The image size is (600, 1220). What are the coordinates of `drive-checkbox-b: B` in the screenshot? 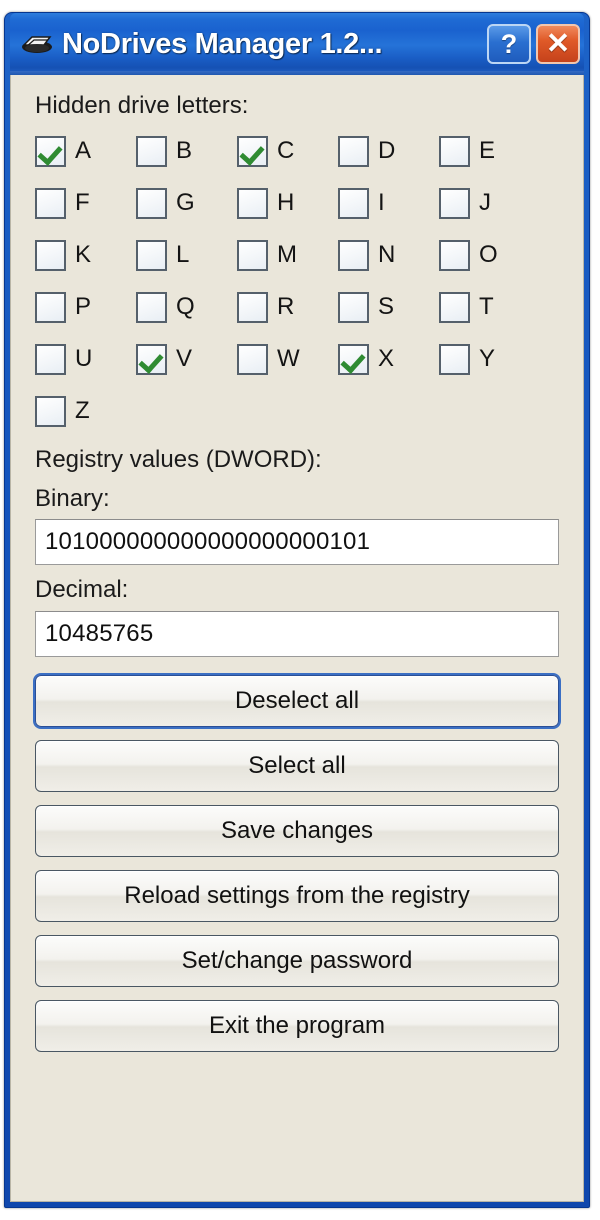 It's located at (186, 151).